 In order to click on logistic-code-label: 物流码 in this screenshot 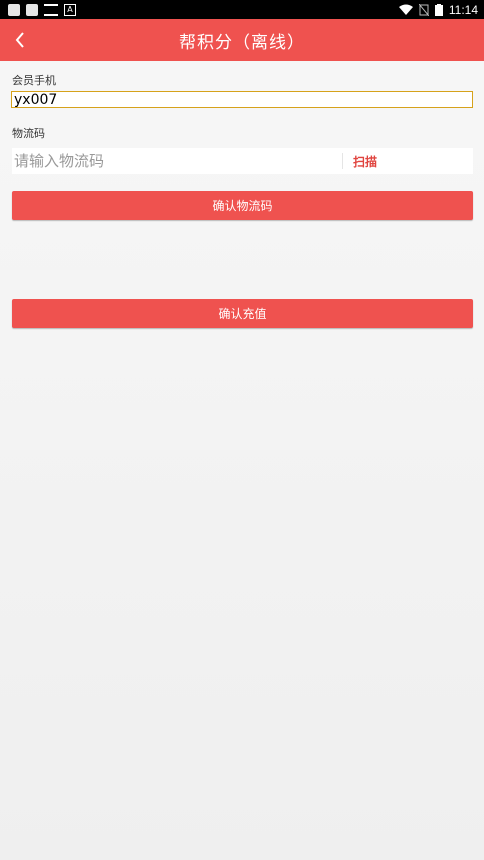, I will do `click(28, 133)`.